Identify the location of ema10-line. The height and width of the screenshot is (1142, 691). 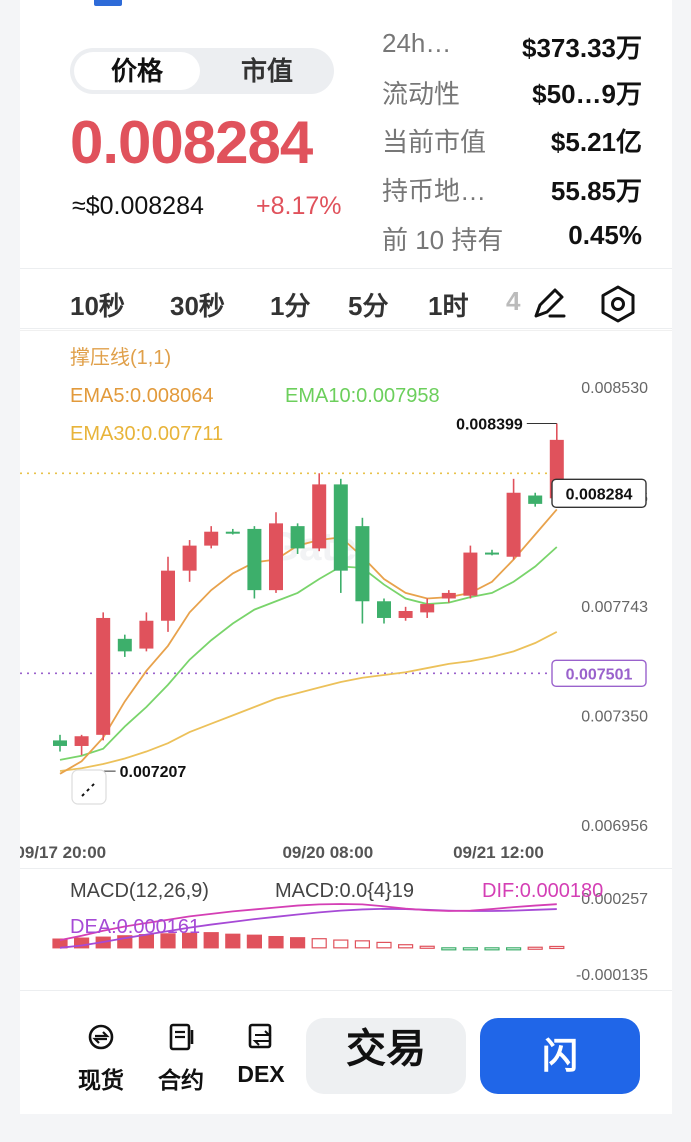
(308, 653).